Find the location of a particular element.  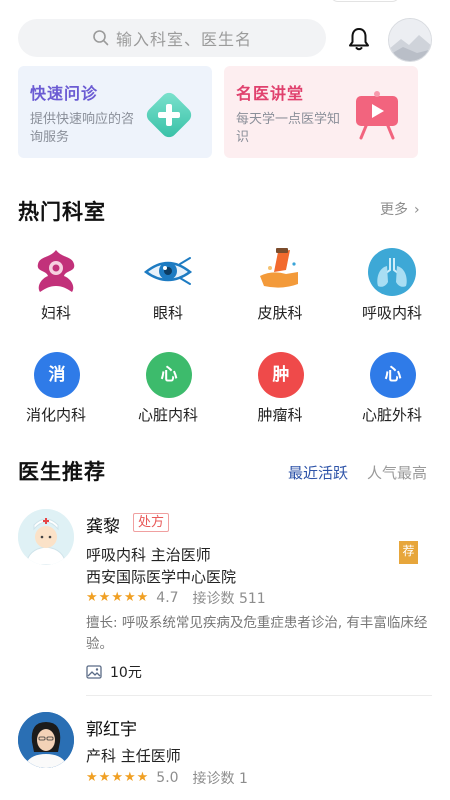

quick-consult-card: 快速问诊 提供快速响应的咨询服务 is located at coordinates (115, 112).